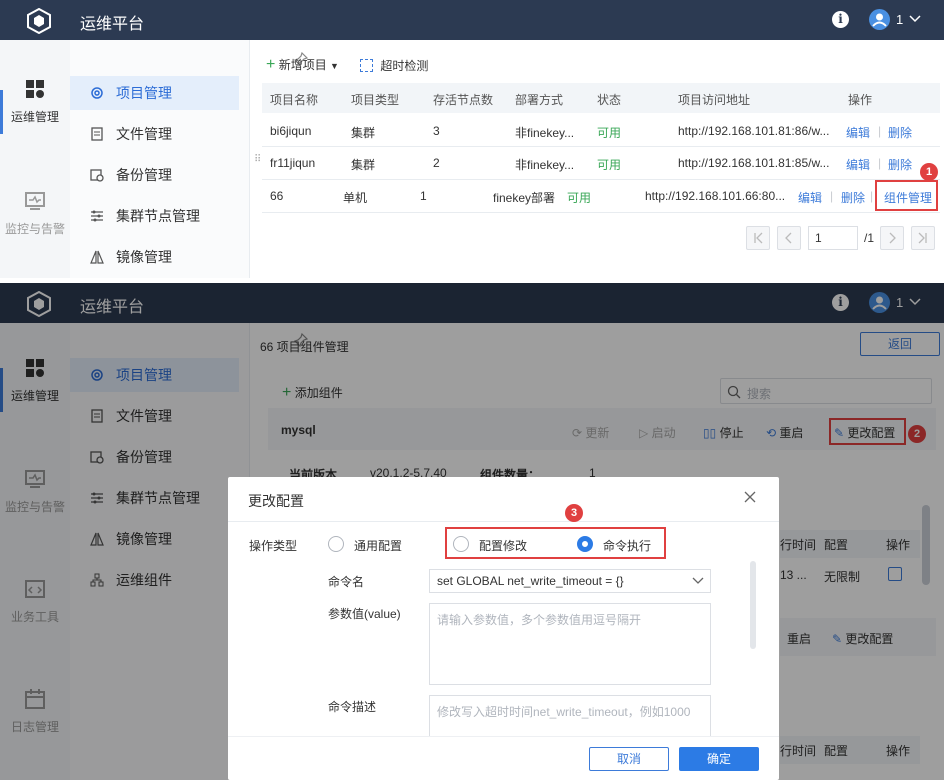 The width and height of the screenshot is (944, 780). Describe the element at coordinates (570, 644) in the screenshot. I see `param-textarea: 请输入参数值，多个参数值用逗号隔开` at that location.